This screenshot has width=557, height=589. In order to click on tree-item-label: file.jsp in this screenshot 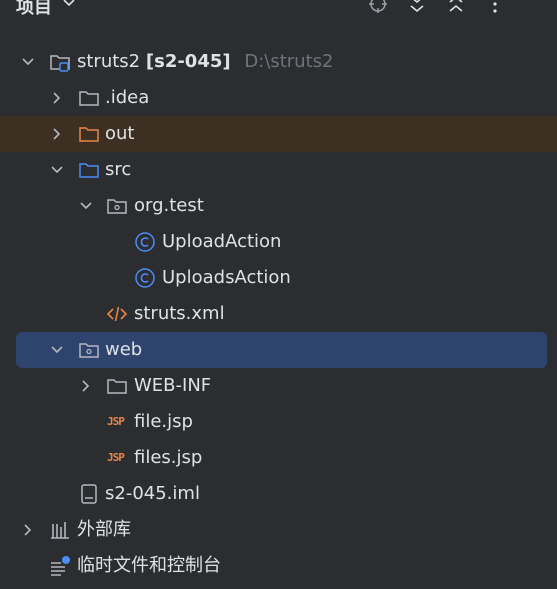, I will do `click(163, 421)`.